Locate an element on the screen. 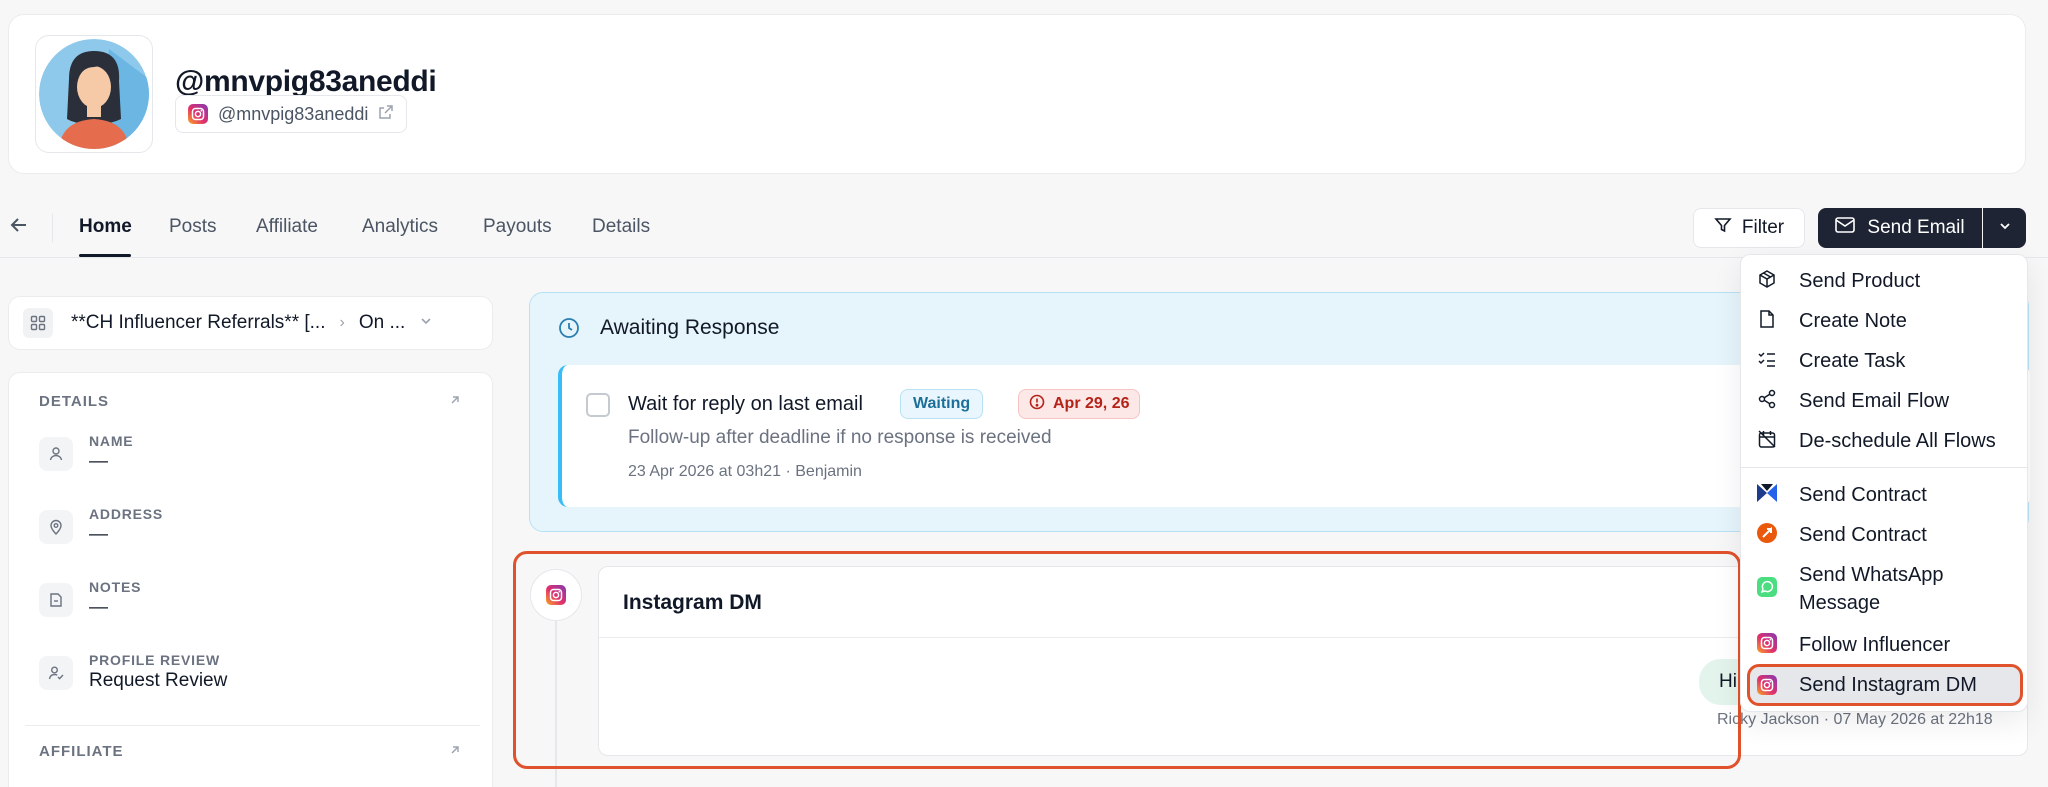  task-title: Wait for reply on last email is located at coordinates (745, 404).